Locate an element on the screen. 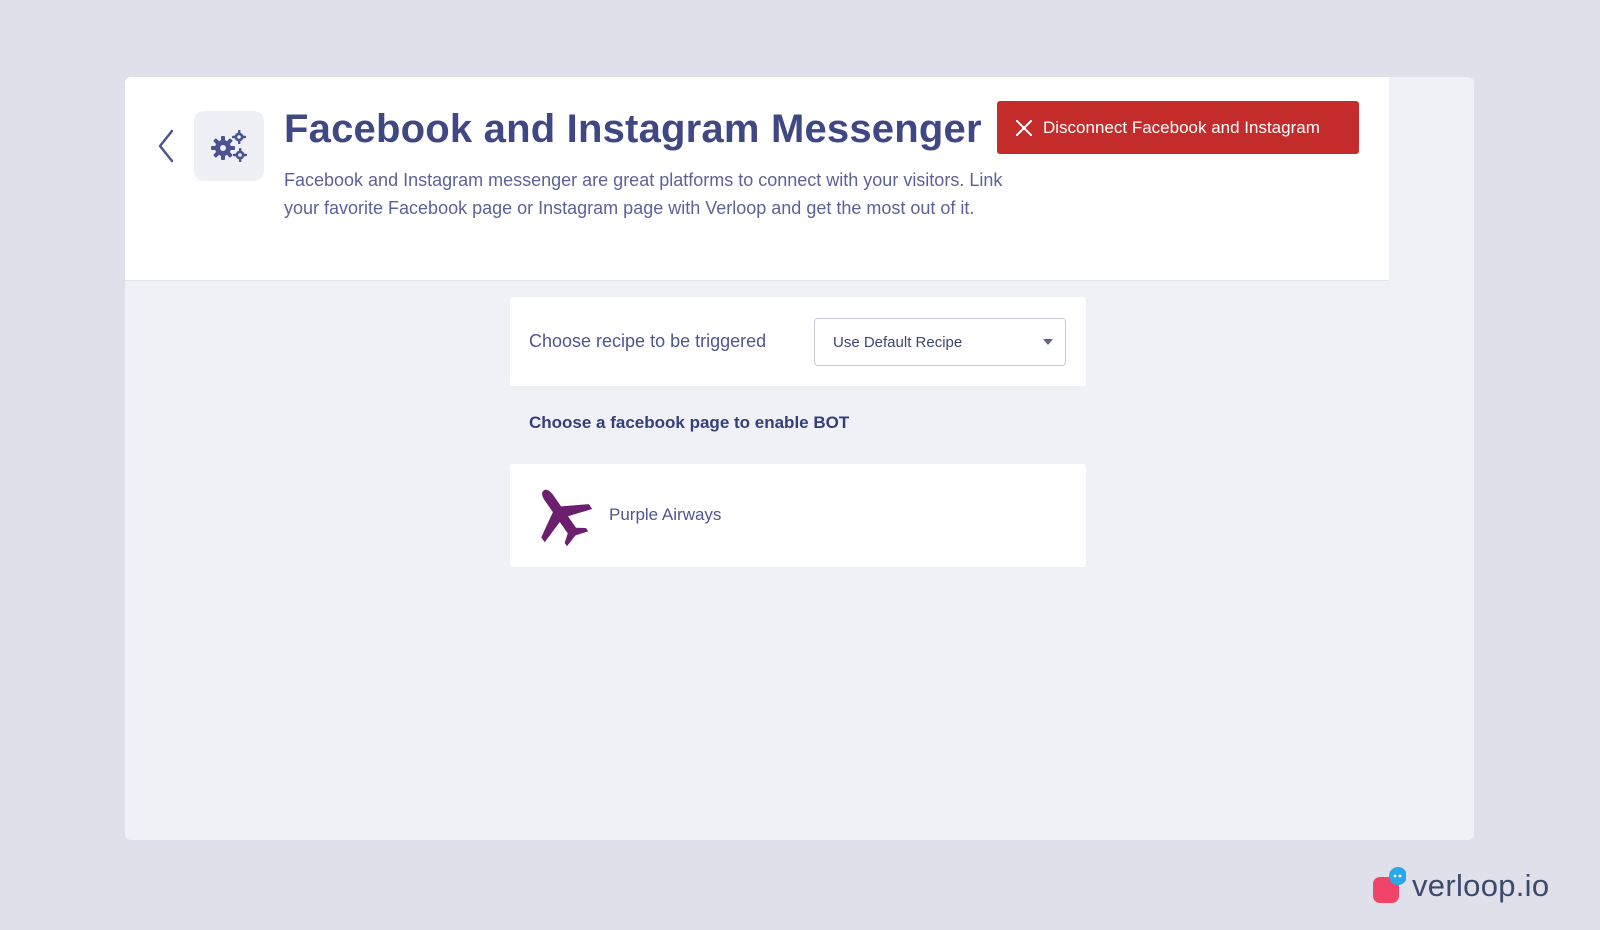 The width and height of the screenshot is (1600, 930). recipe-selected-value: Use Default Recipe is located at coordinates (898, 342).